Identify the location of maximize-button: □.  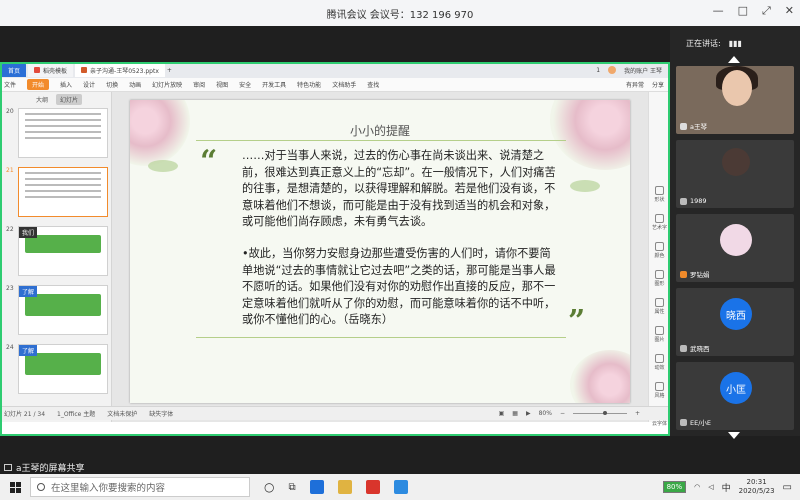
(743, 11).